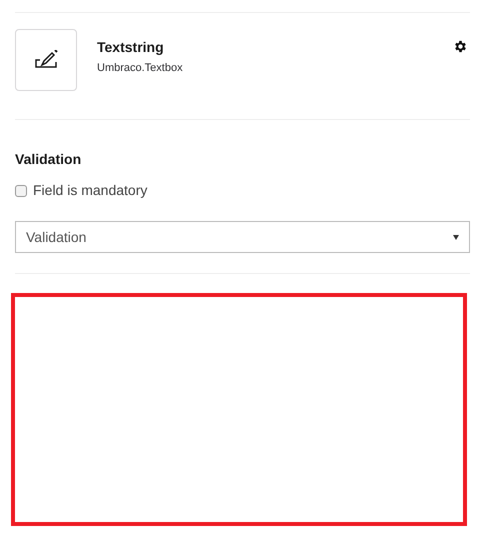  What do you see at coordinates (131, 47) in the screenshot?
I see `property-title: Textstring` at bounding box center [131, 47].